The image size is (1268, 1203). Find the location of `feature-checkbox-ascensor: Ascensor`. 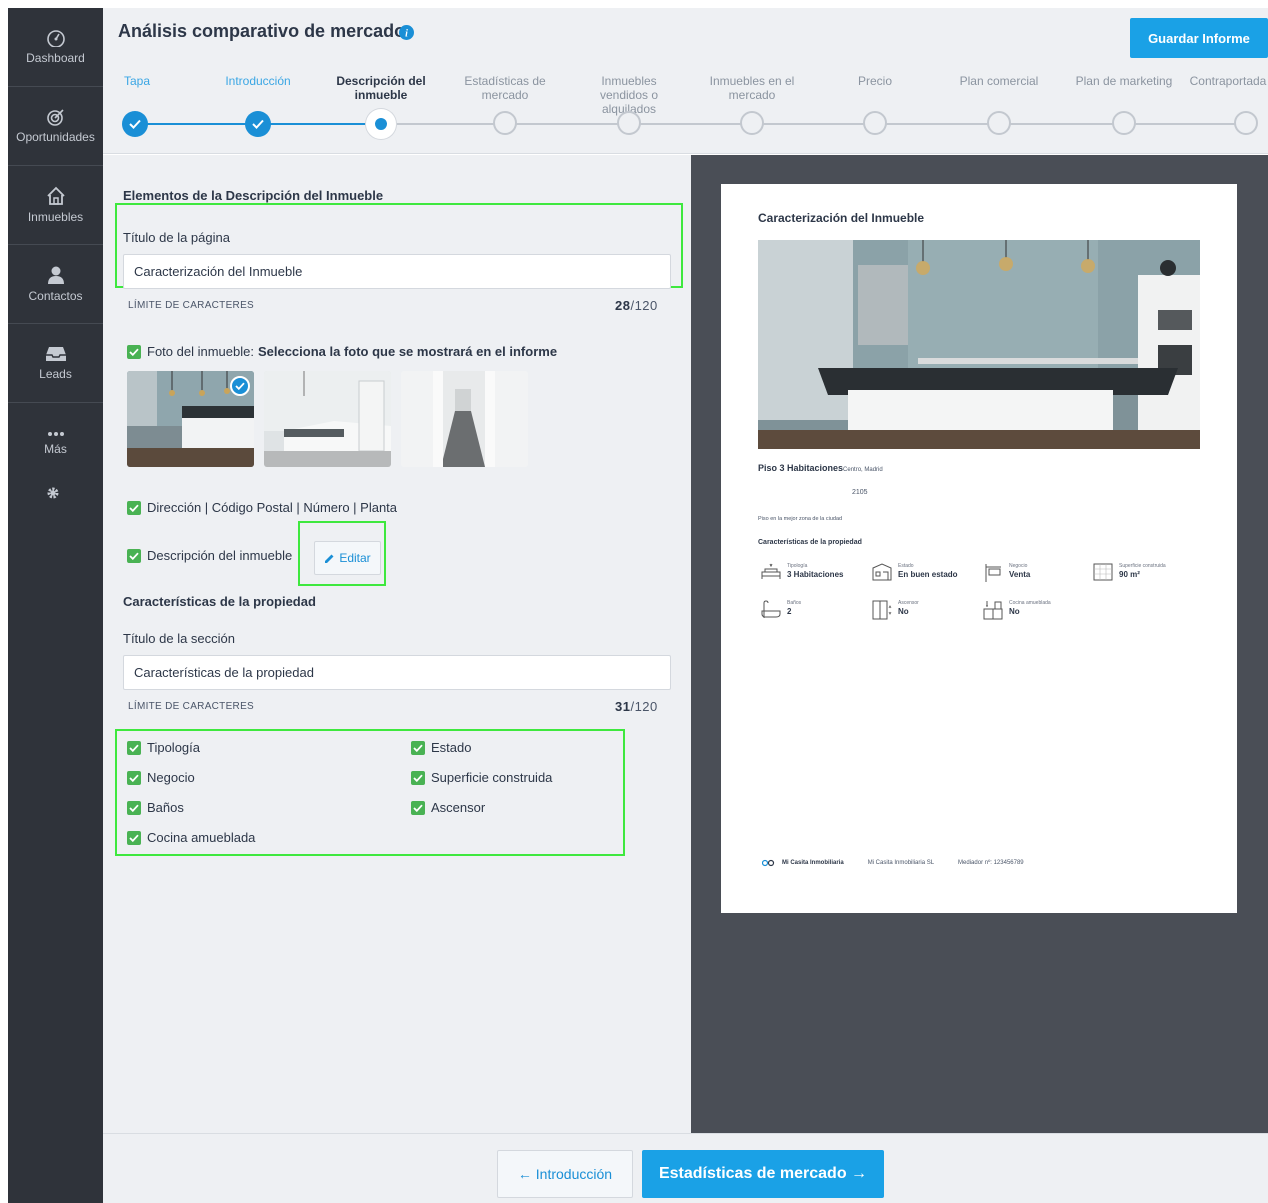

feature-checkbox-ascensor: Ascensor is located at coordinates (448, 807).